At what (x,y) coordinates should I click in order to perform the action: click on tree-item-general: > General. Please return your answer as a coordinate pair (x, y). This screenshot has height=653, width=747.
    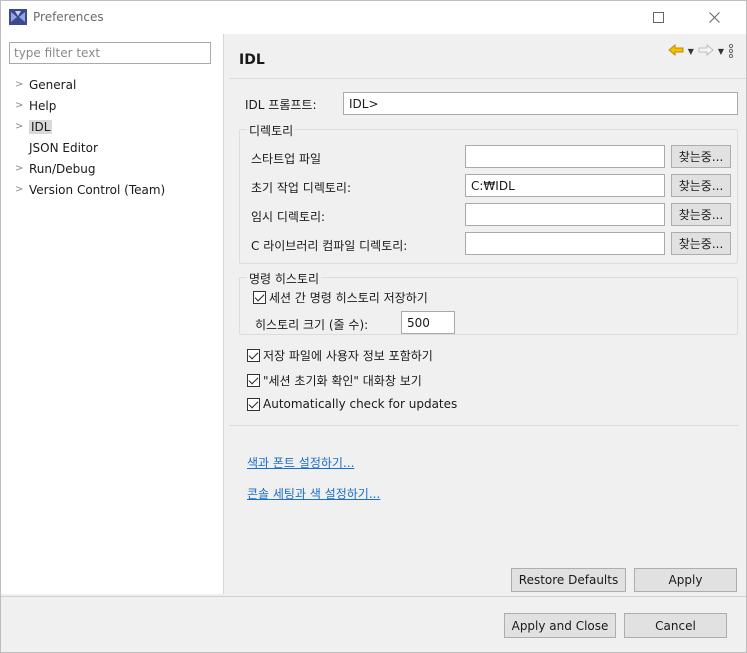
    Looking at the image, I should click on (90, 84).